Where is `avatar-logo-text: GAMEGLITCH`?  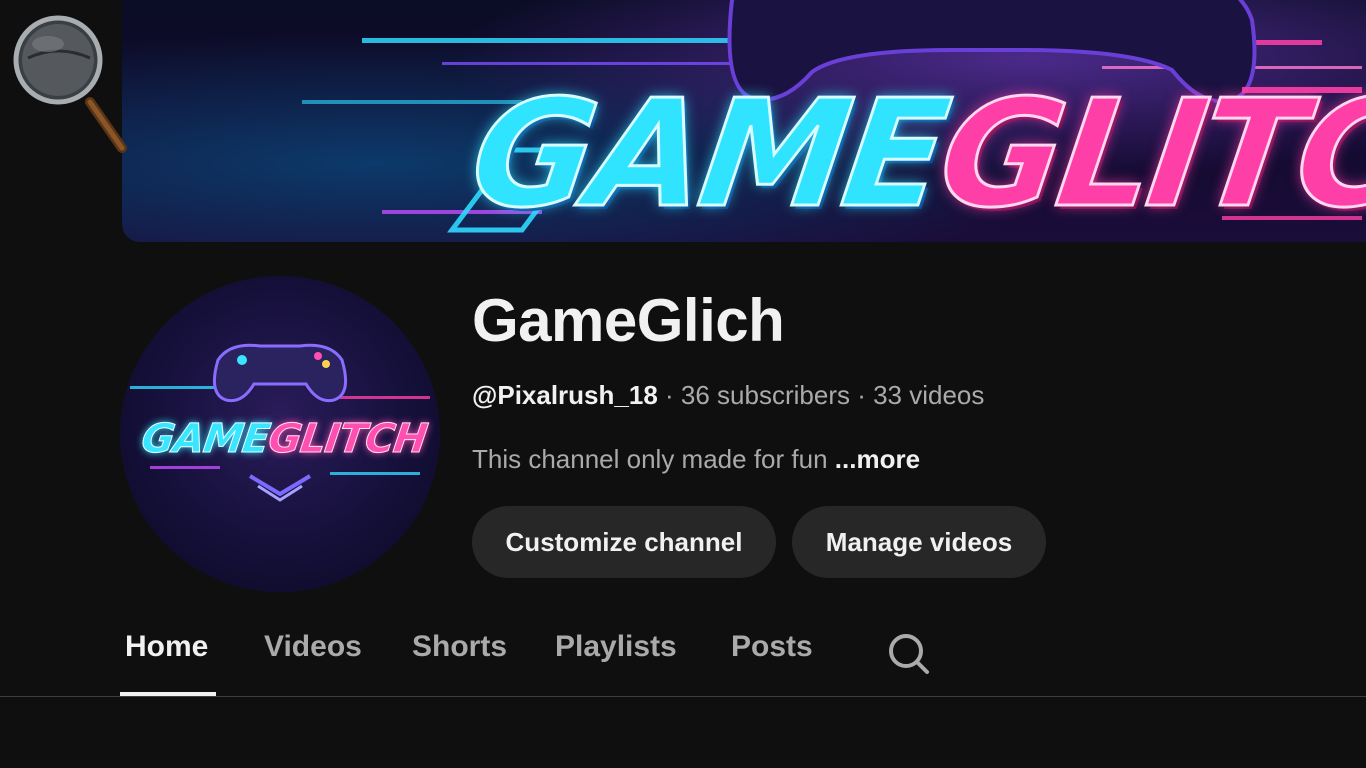
avatar-logo-text: GAMEGLITCH is located at coordinates (289, 439).